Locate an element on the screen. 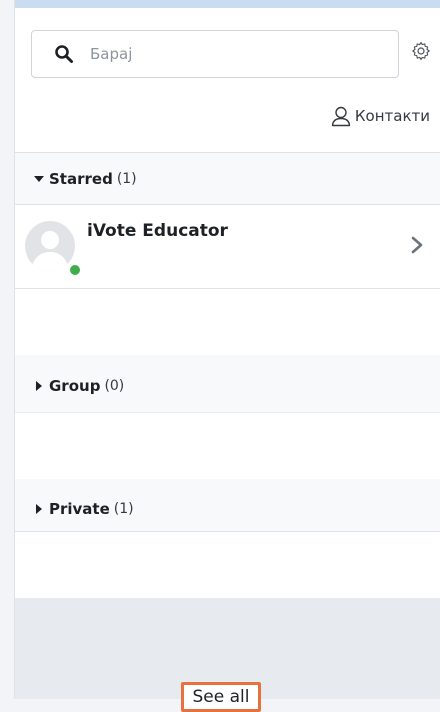  group-section-count: (0) is located at coordinates (114, 386).